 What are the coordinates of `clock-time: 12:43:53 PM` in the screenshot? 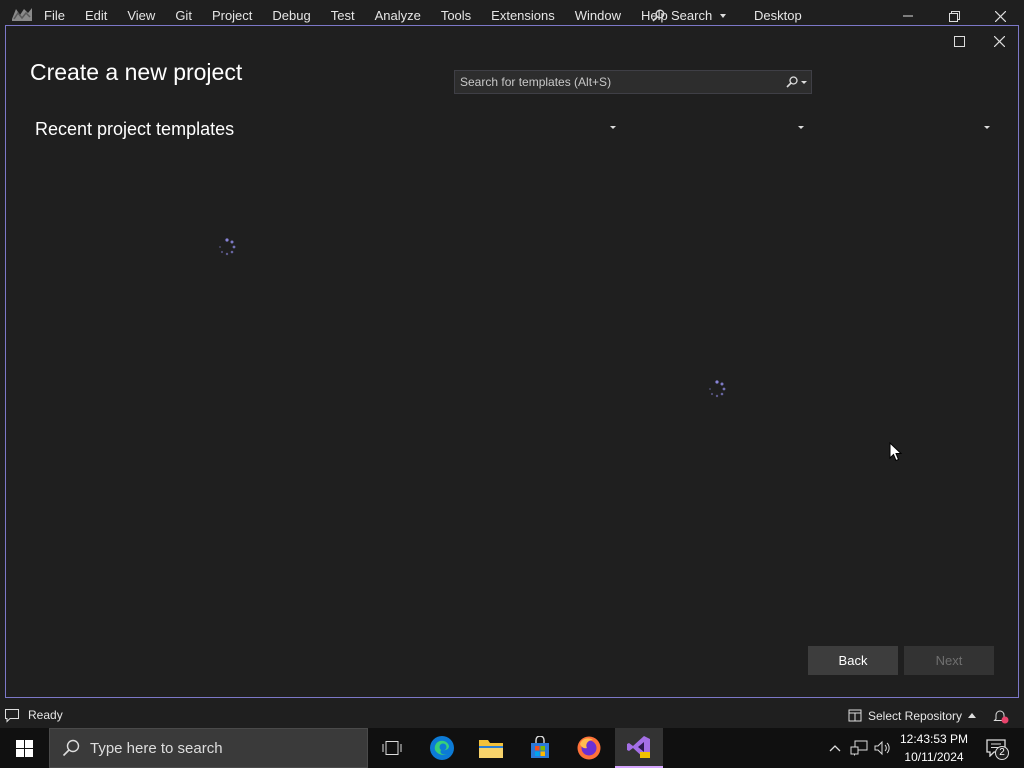 It's located at (934, 739).